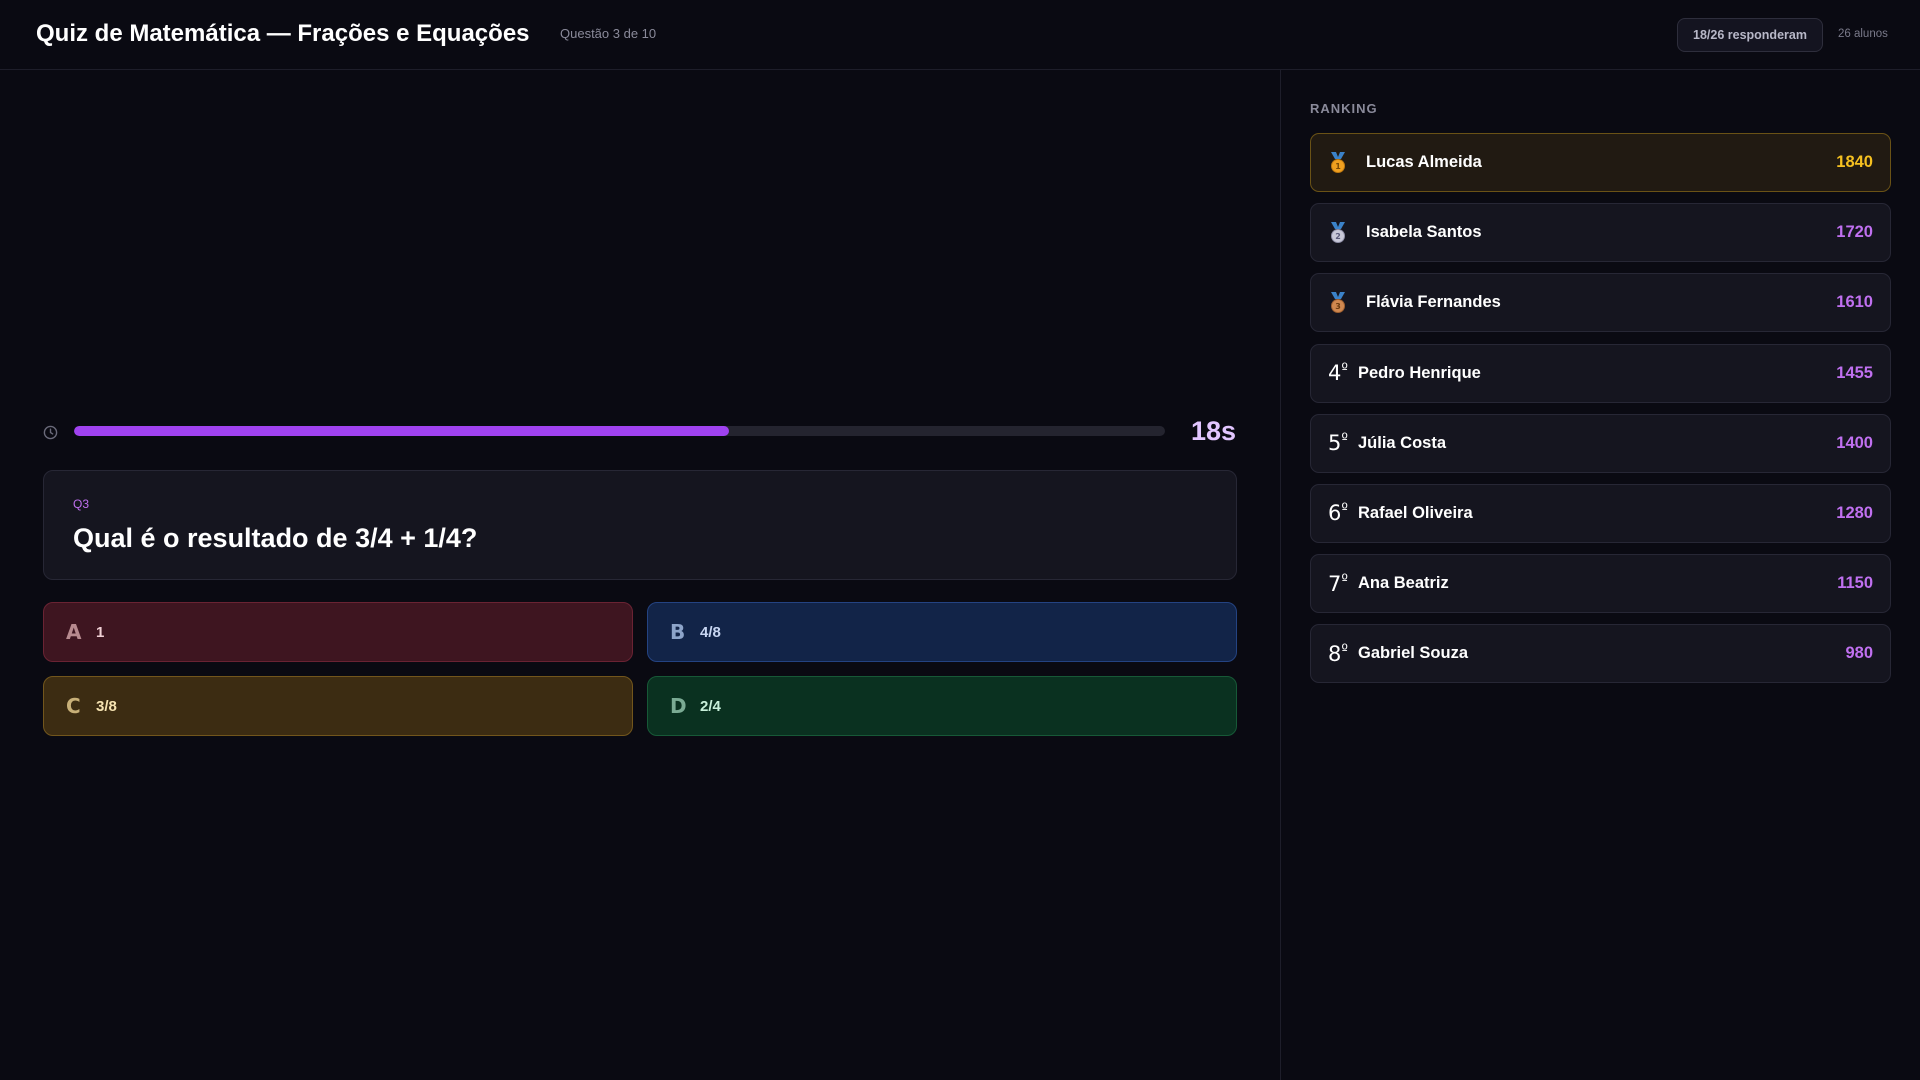  I want to click on option-letter: D, so click(678, 706).